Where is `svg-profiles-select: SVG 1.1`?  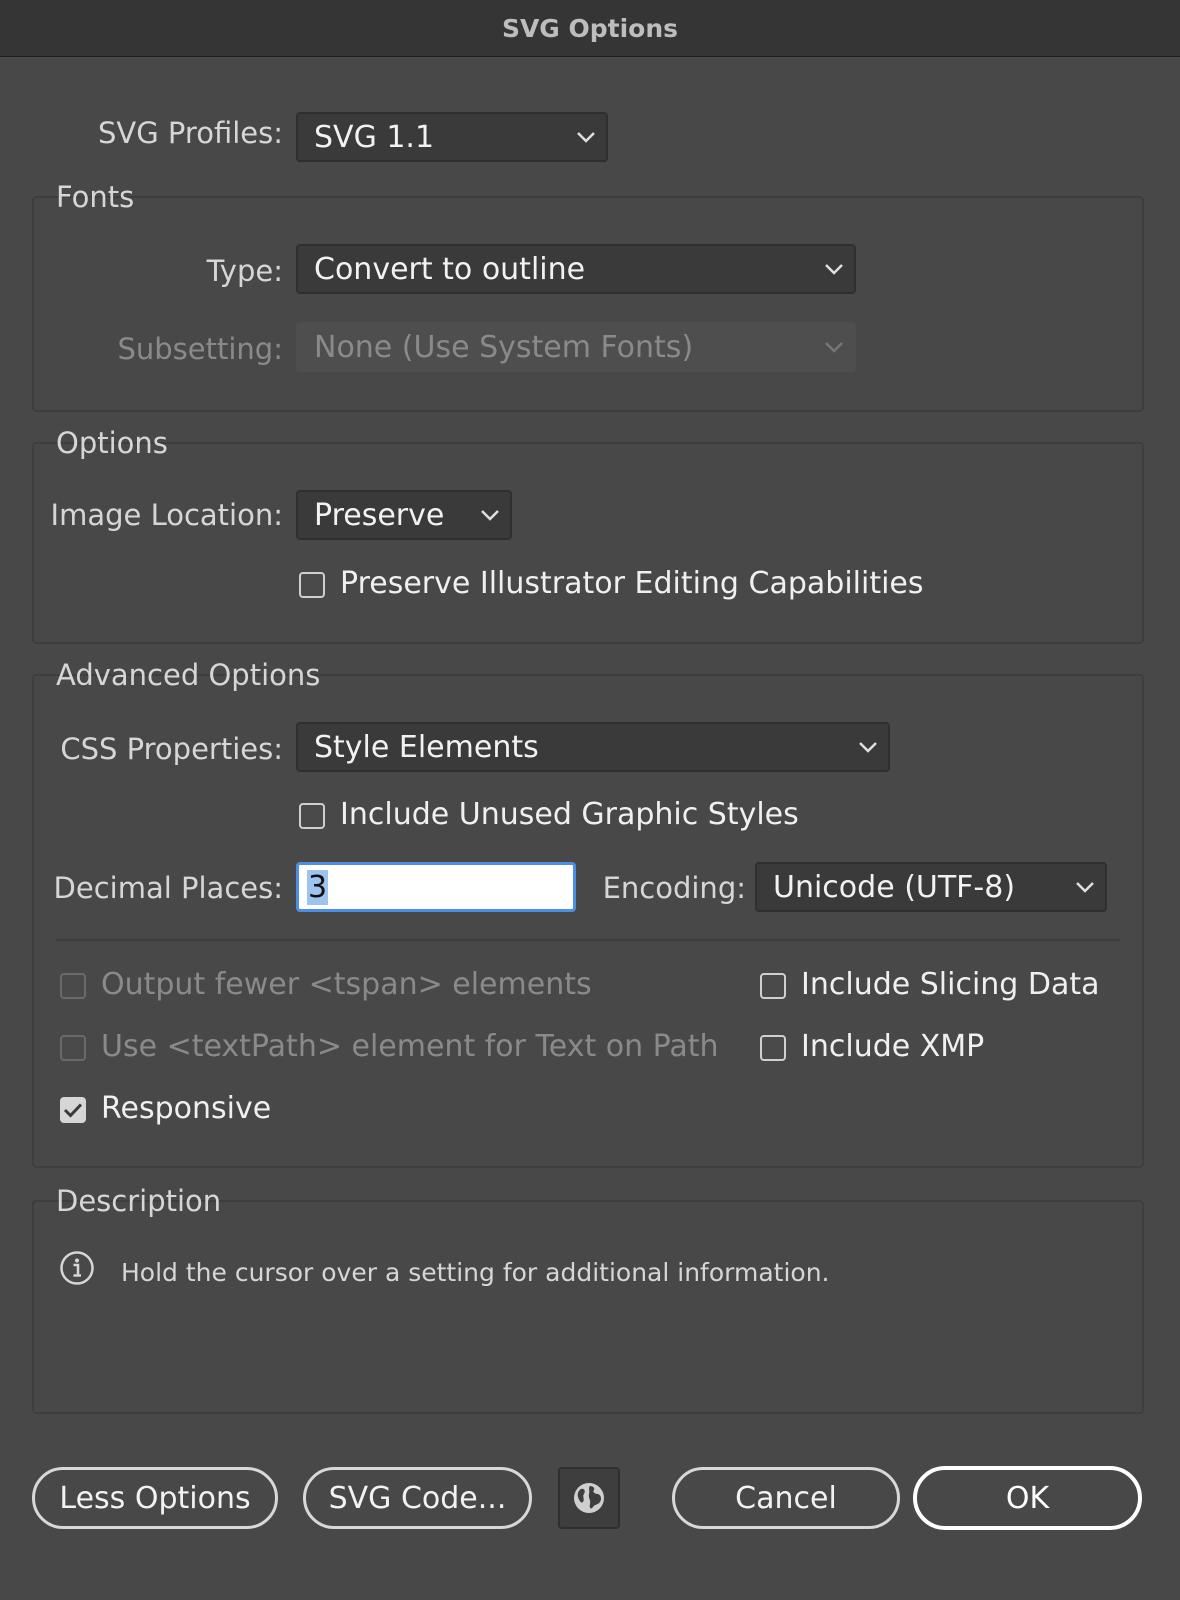
svg-profiles-select: SVG 1.1 is located at coordinates (452, 137).